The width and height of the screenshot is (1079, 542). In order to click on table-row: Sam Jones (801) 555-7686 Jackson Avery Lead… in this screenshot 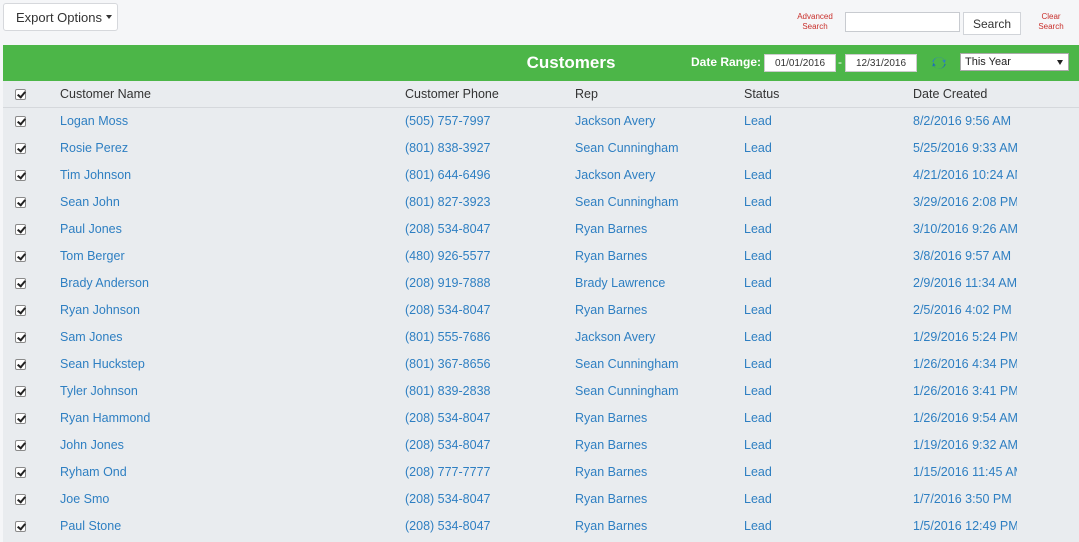, I will do `click(541, 337)`.